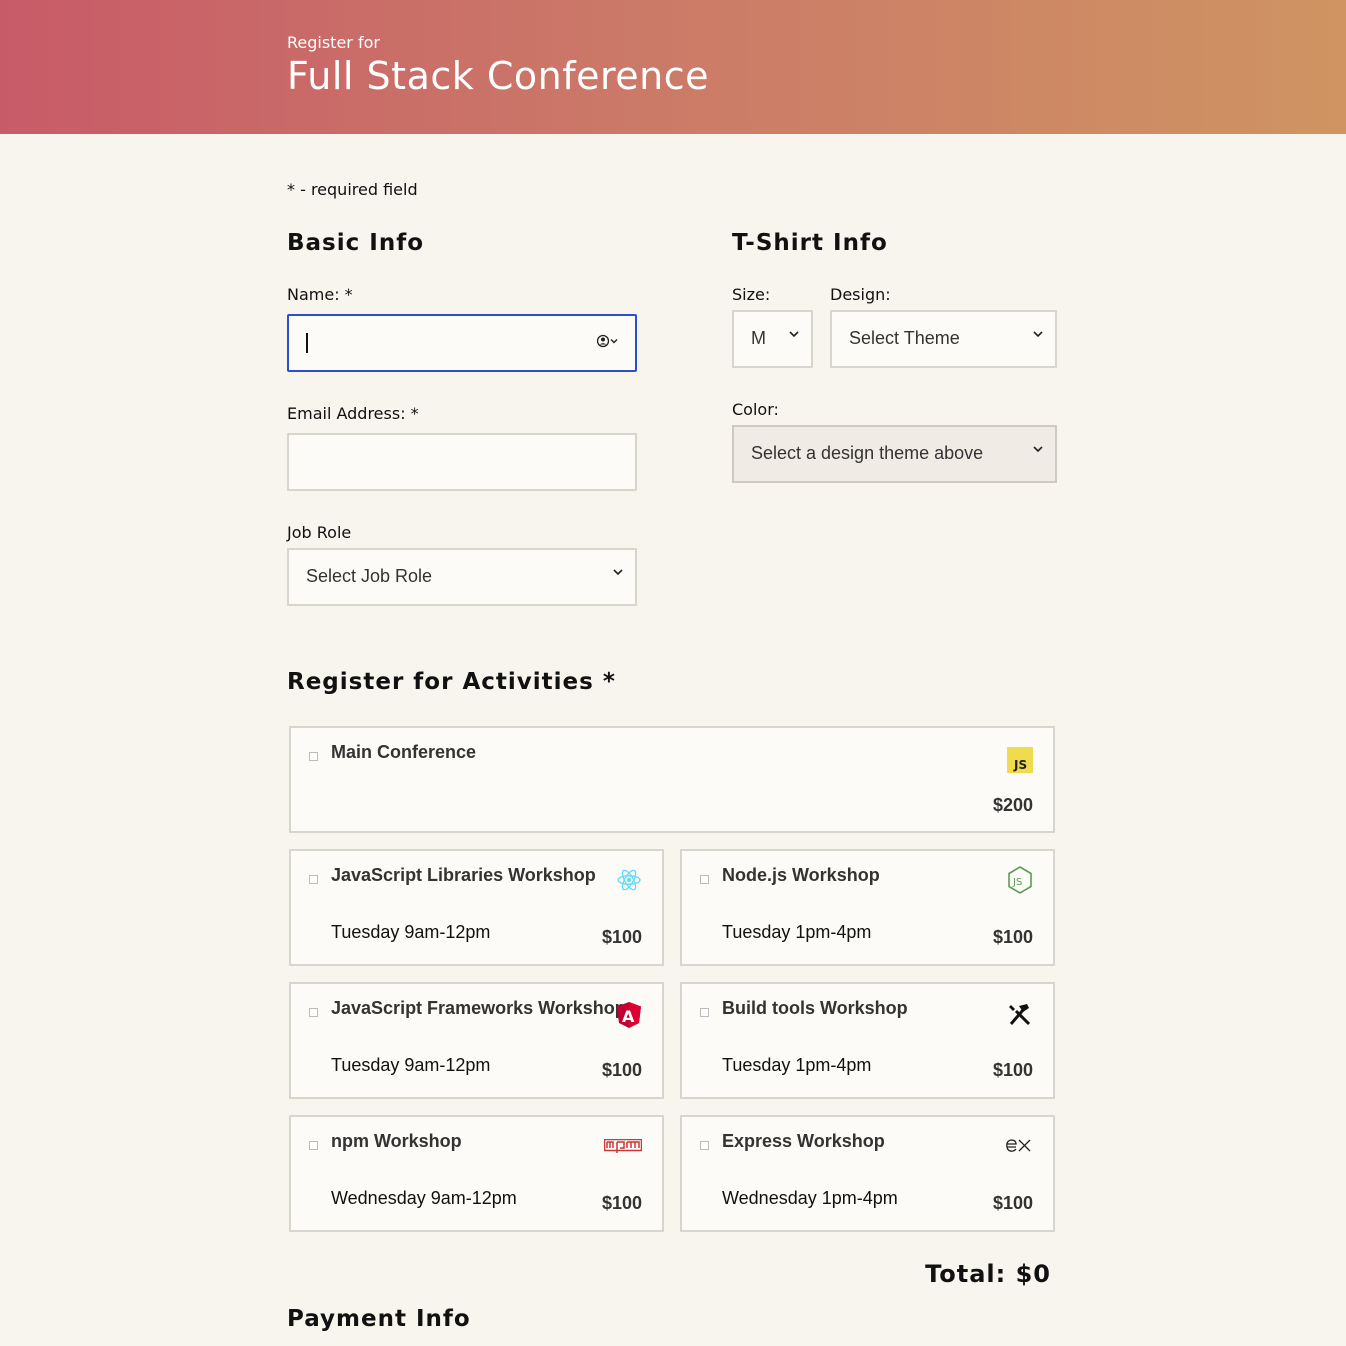  Describe the element at coordinates (758, 338) in the screenshot. I see `size-selected: M` at that location.